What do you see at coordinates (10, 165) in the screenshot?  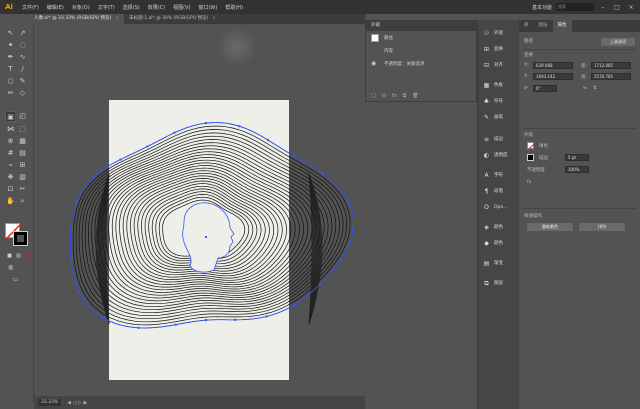 I see `eyedropper-icon: ⌁` at bounding box center [10, 165].